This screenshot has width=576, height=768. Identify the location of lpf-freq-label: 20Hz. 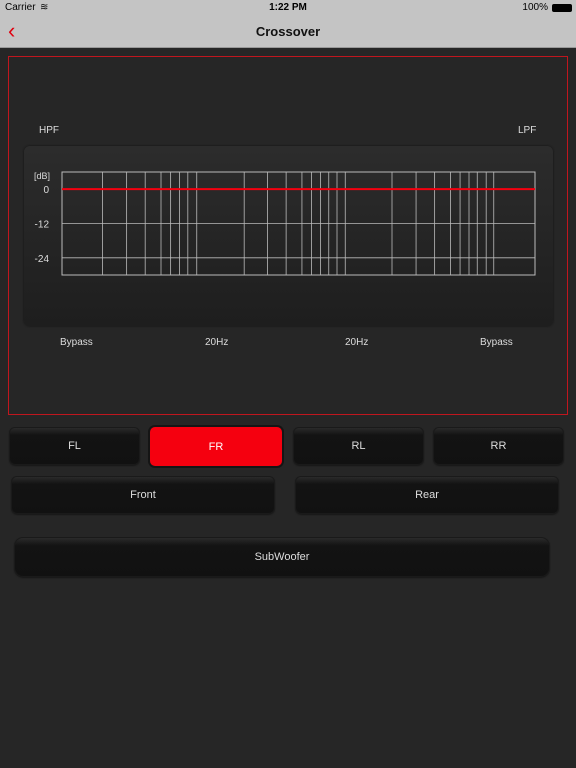
(356, 342).